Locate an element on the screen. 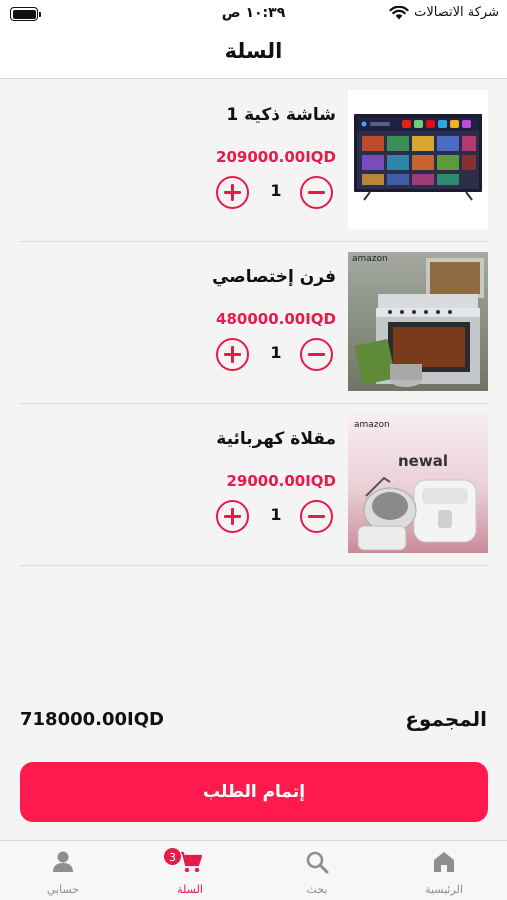  carrier-info: شركة الاتصالات is located at coordinates (444, 12).